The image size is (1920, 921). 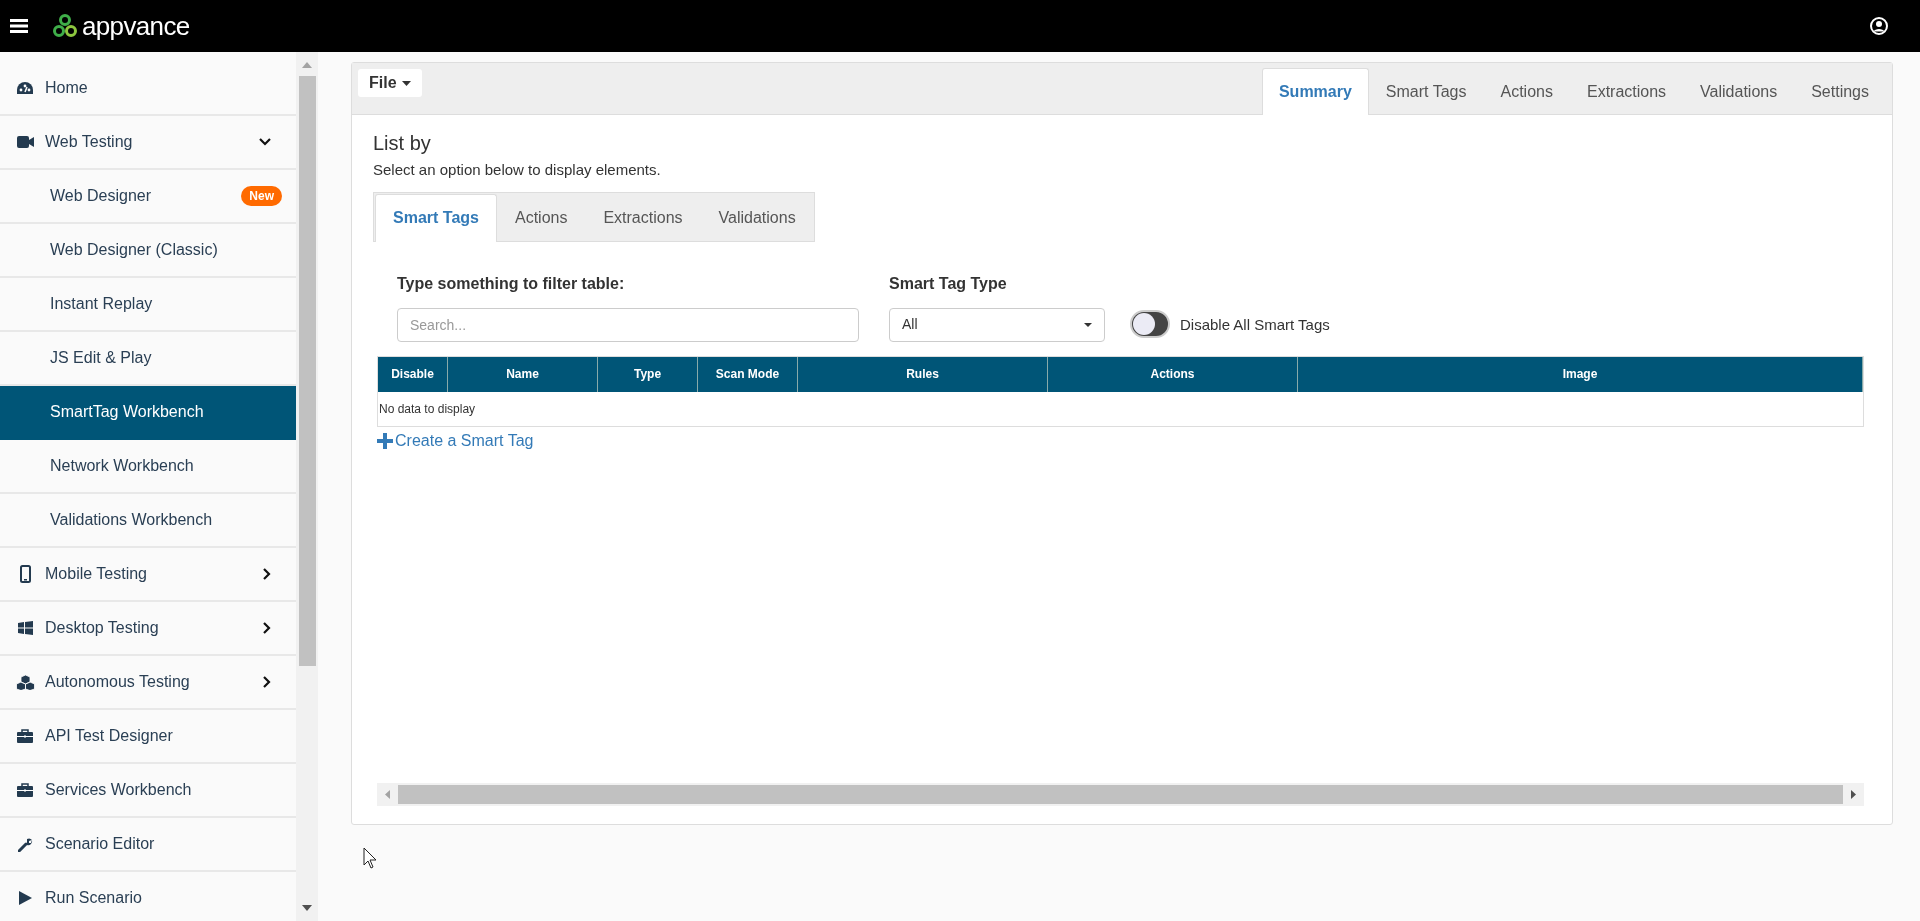 What do you see at coordinates (413, 374) in the screenshot?
I see `column-header: Disable` at bounding box center [413, 374].